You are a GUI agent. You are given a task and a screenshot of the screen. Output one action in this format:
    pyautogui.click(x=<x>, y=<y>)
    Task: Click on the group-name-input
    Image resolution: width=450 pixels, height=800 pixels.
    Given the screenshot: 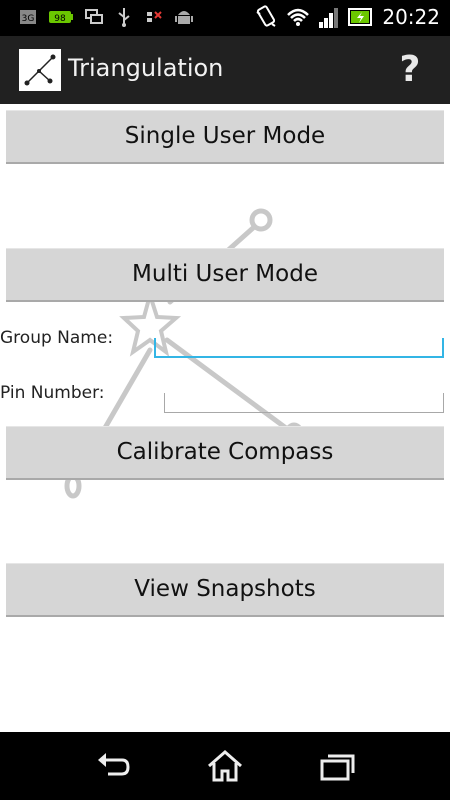 What is the action you would take?
    pyautogui.click(x=299, y=344)
    